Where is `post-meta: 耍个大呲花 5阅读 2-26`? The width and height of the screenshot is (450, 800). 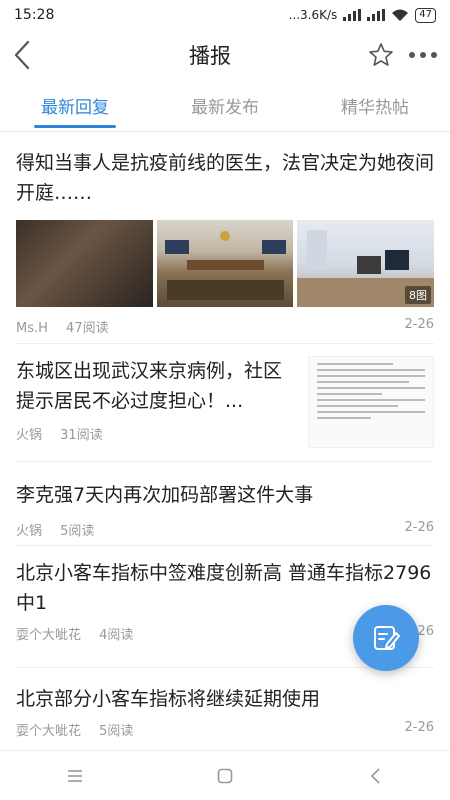 post-meta: 耍个大呲花 5阅读 2-26 is located at coordinates (225, 729).